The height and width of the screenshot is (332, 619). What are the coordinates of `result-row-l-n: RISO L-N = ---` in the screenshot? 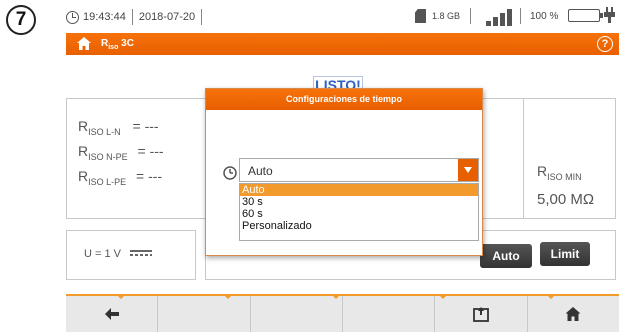 It's located at (118, 127).